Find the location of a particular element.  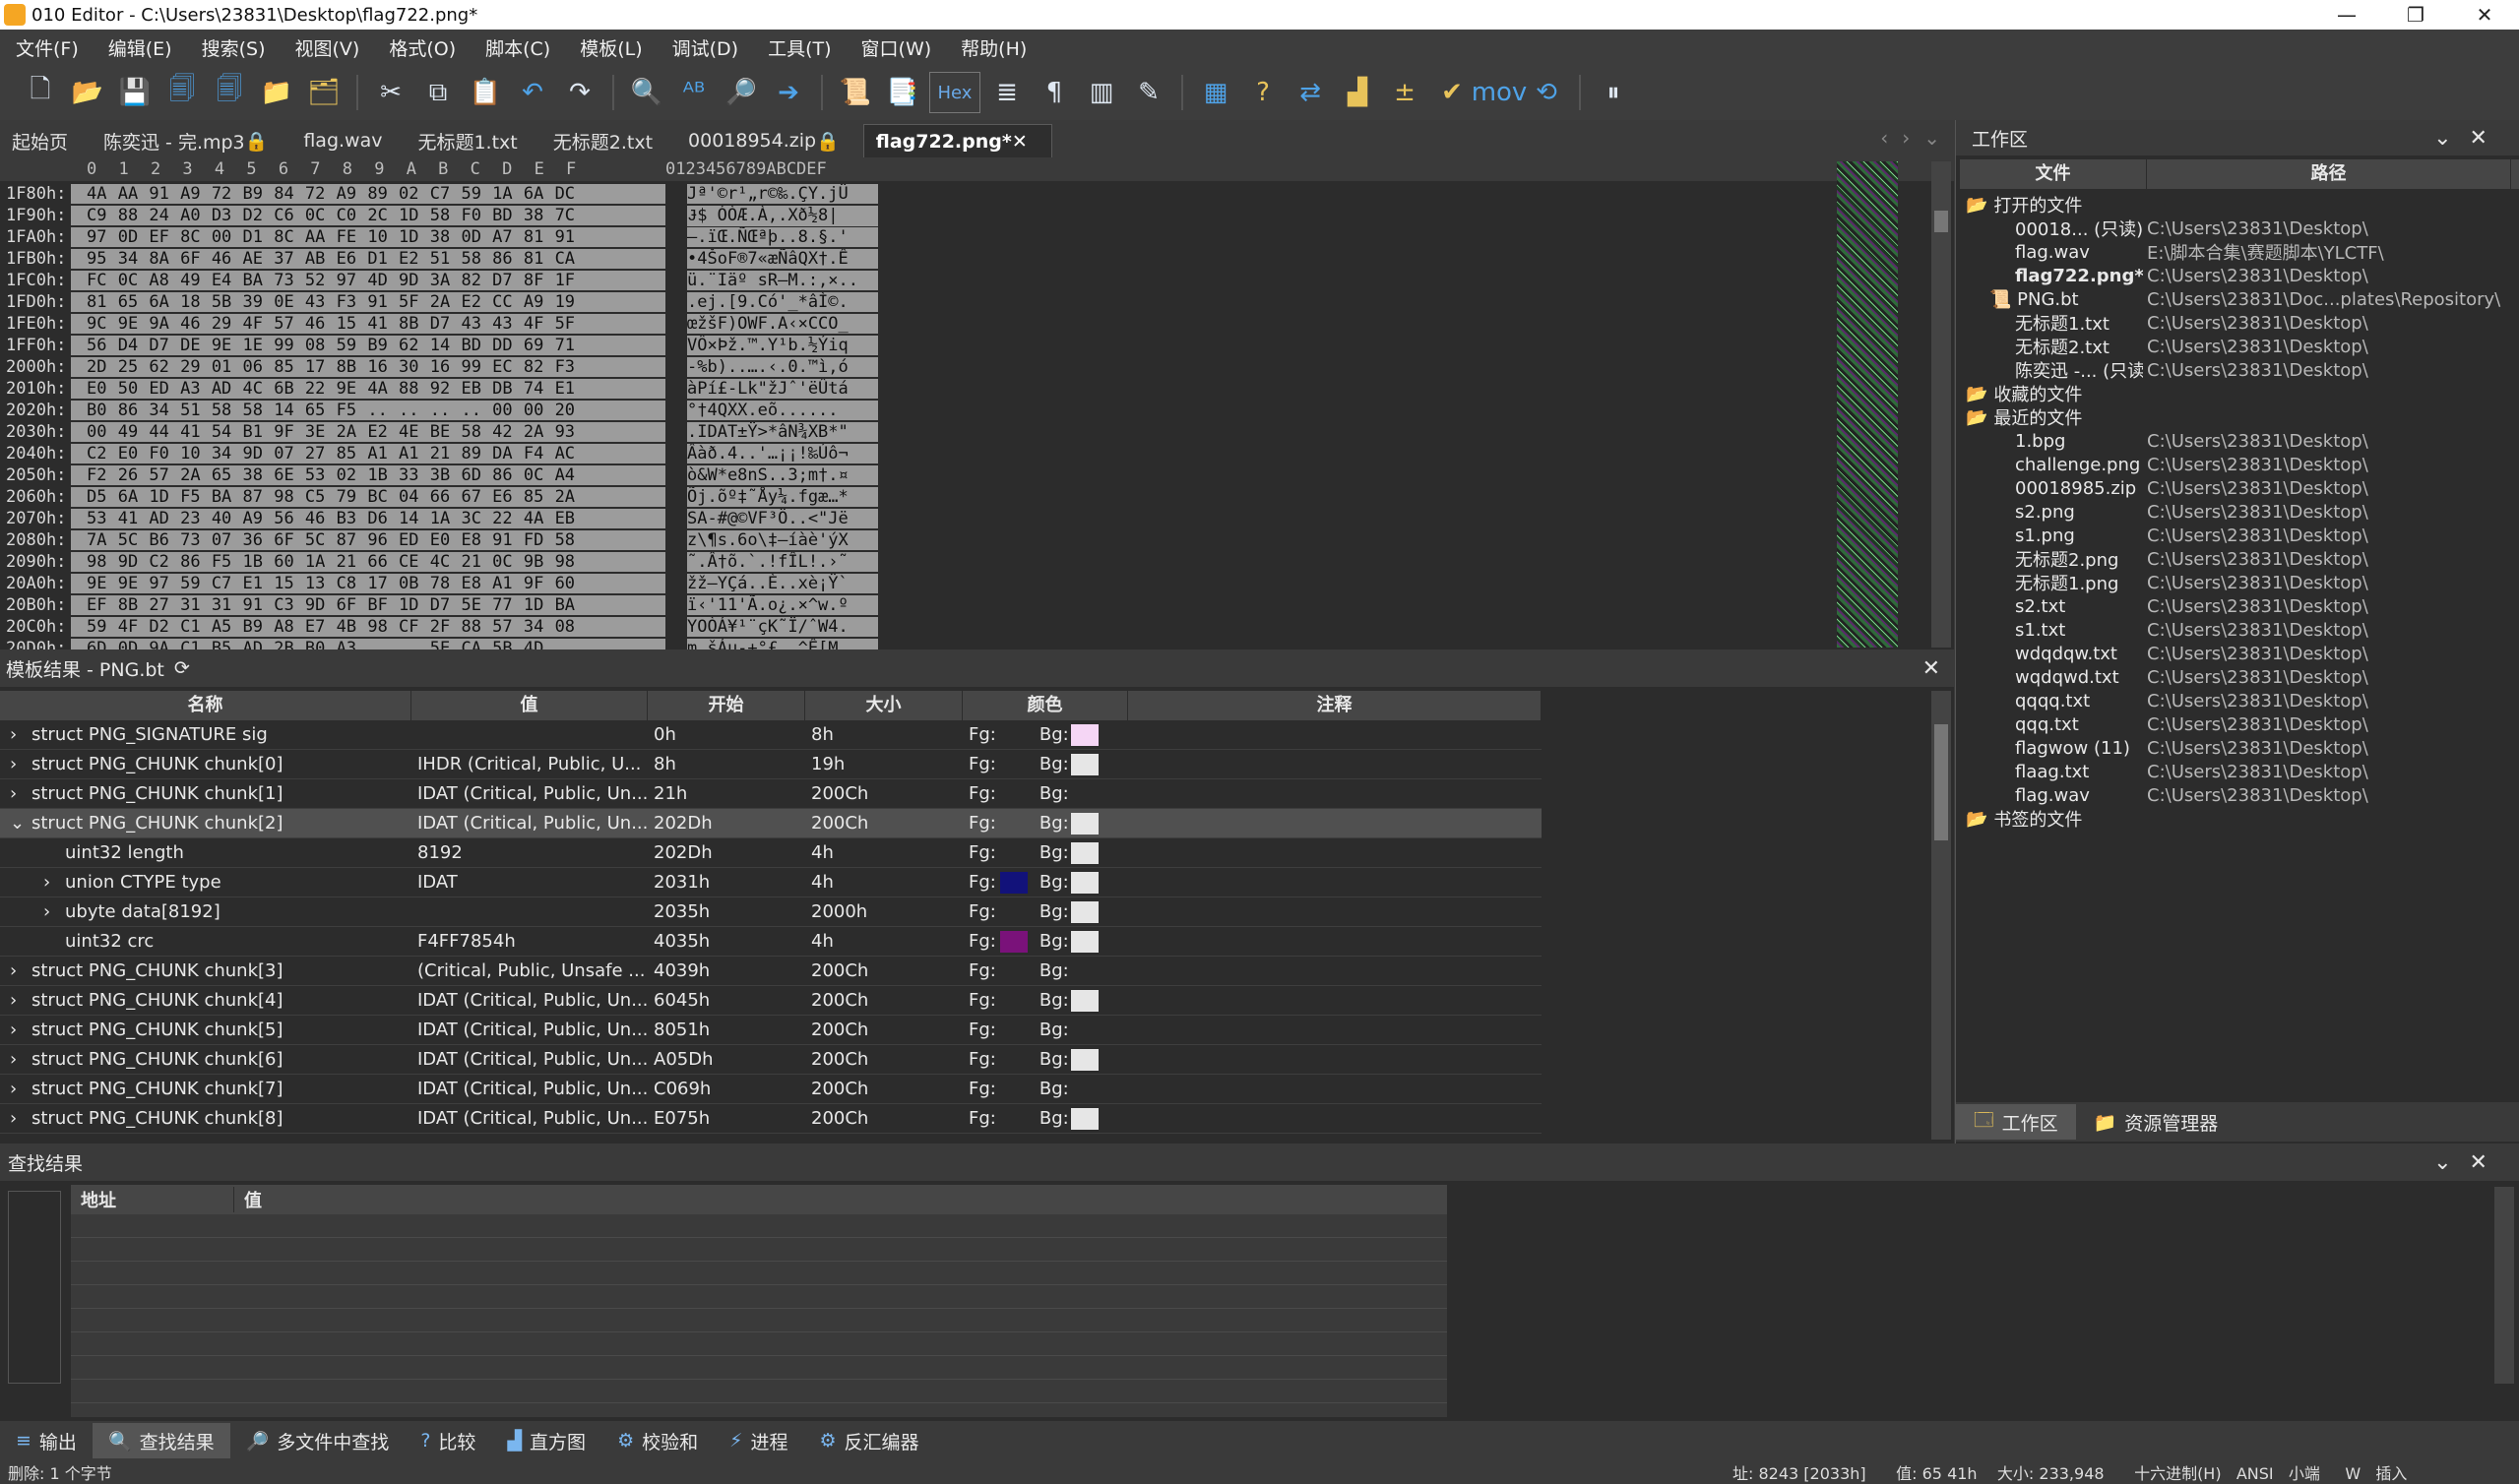

undo-icon: ↶ is located at coordinates (532, 92).